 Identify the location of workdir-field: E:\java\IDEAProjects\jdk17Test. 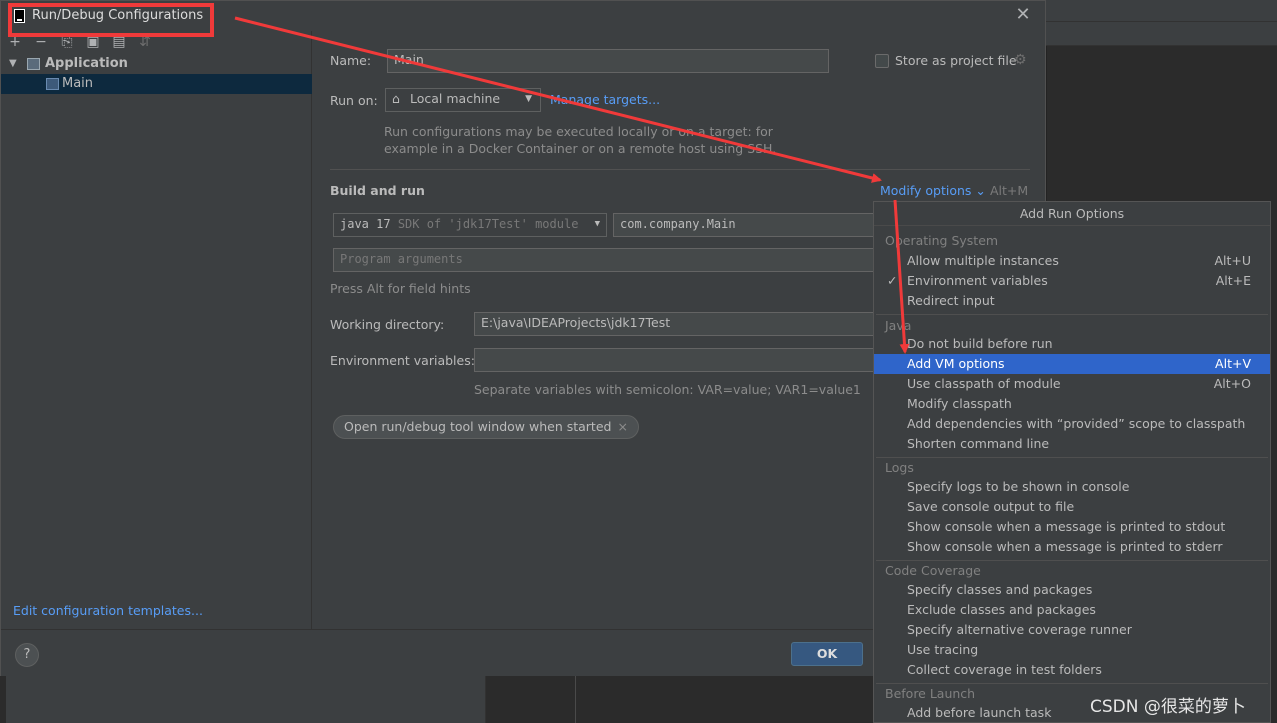
(678, 324).